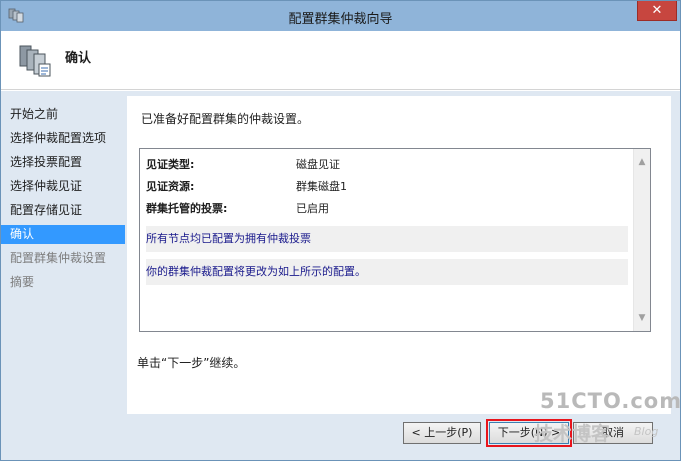 The width and height of the screenshot is (681, 461). What do you see at coordinates (225, 119) in the screenshot?
I see `intro-text: 已准备好配置群集的仲裁设置。` at bounding box center [225, 119].